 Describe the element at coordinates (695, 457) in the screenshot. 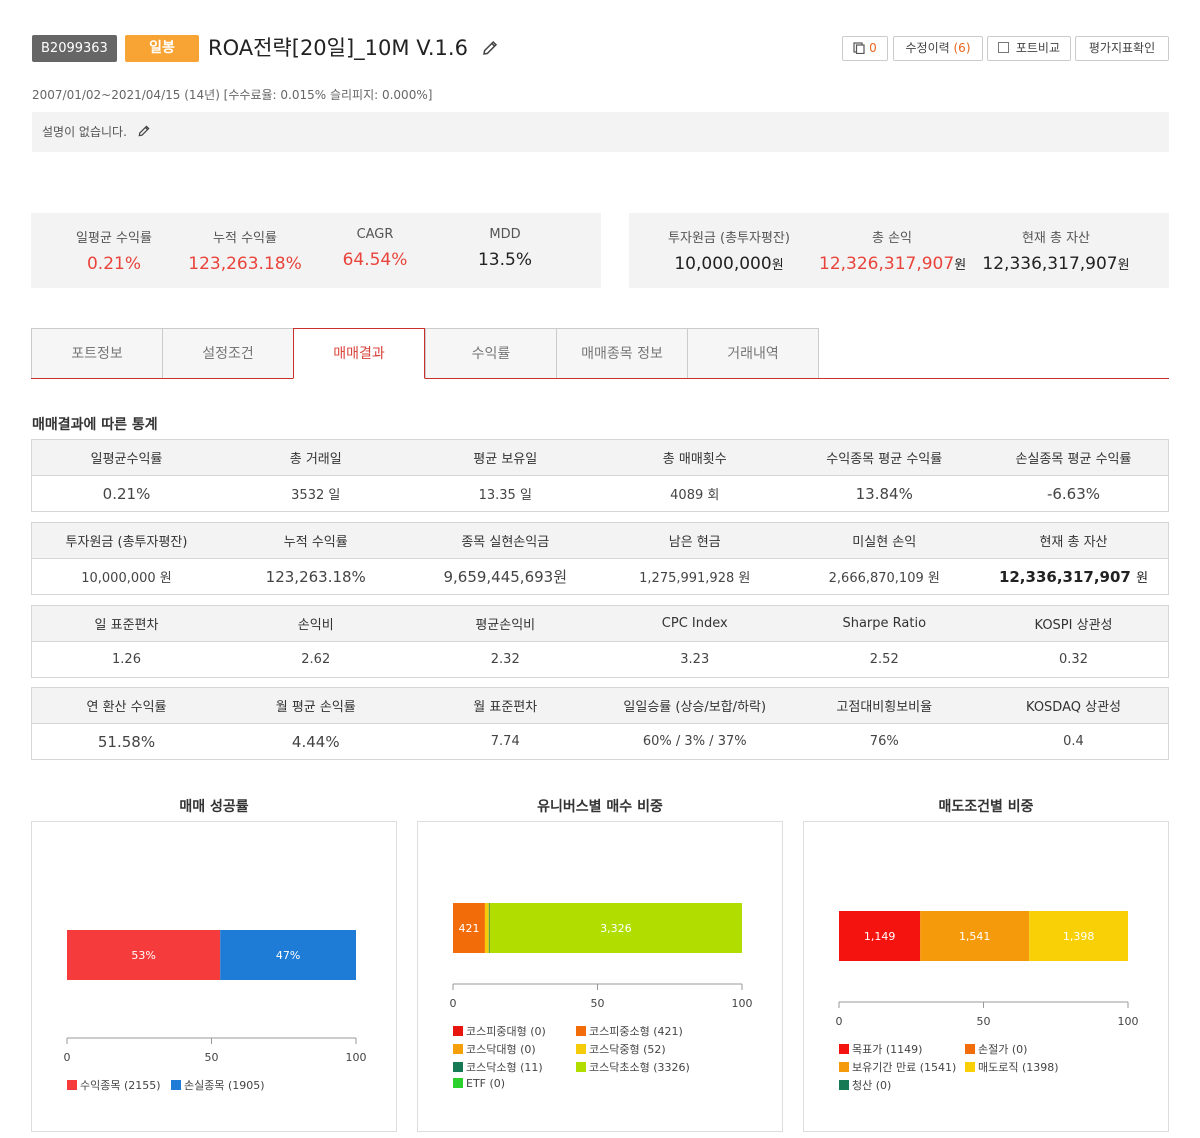

I see `stat-header: 총 매매횟수` at that location.